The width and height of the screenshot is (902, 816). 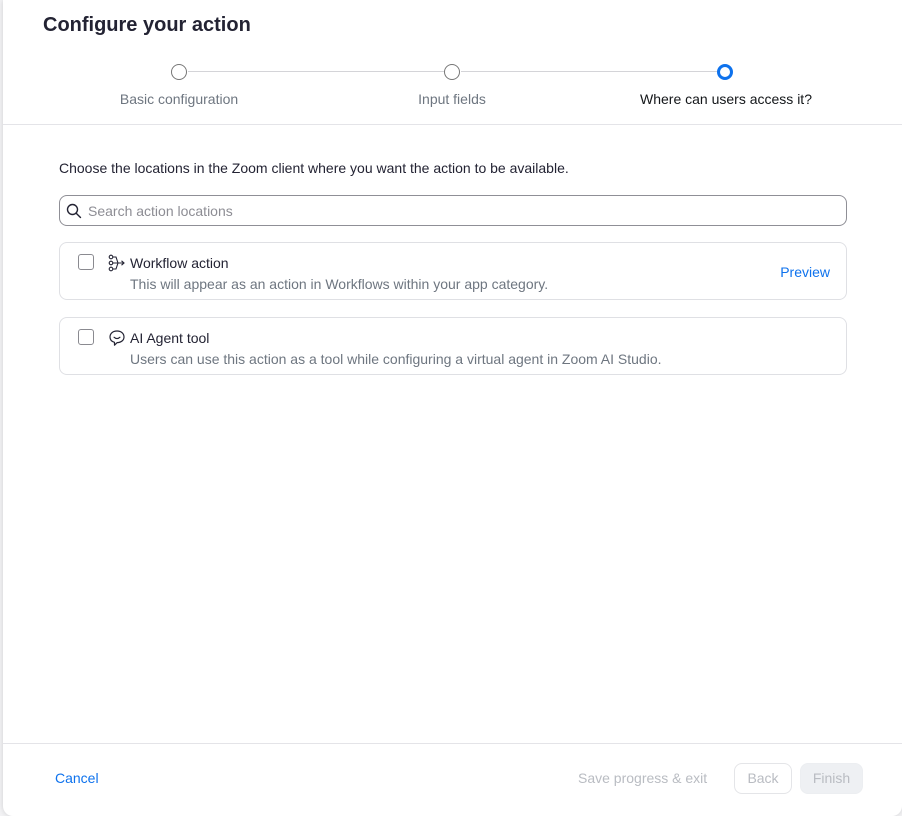 I want to click on modal-title: Configure your action, so click(x=147, y=25).